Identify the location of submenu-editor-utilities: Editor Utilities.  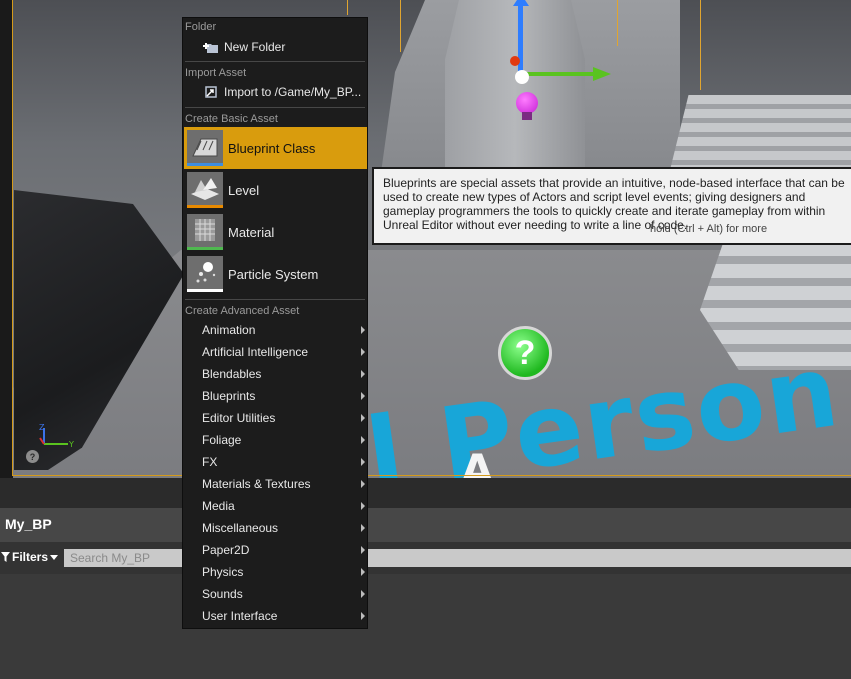
(275, 418).